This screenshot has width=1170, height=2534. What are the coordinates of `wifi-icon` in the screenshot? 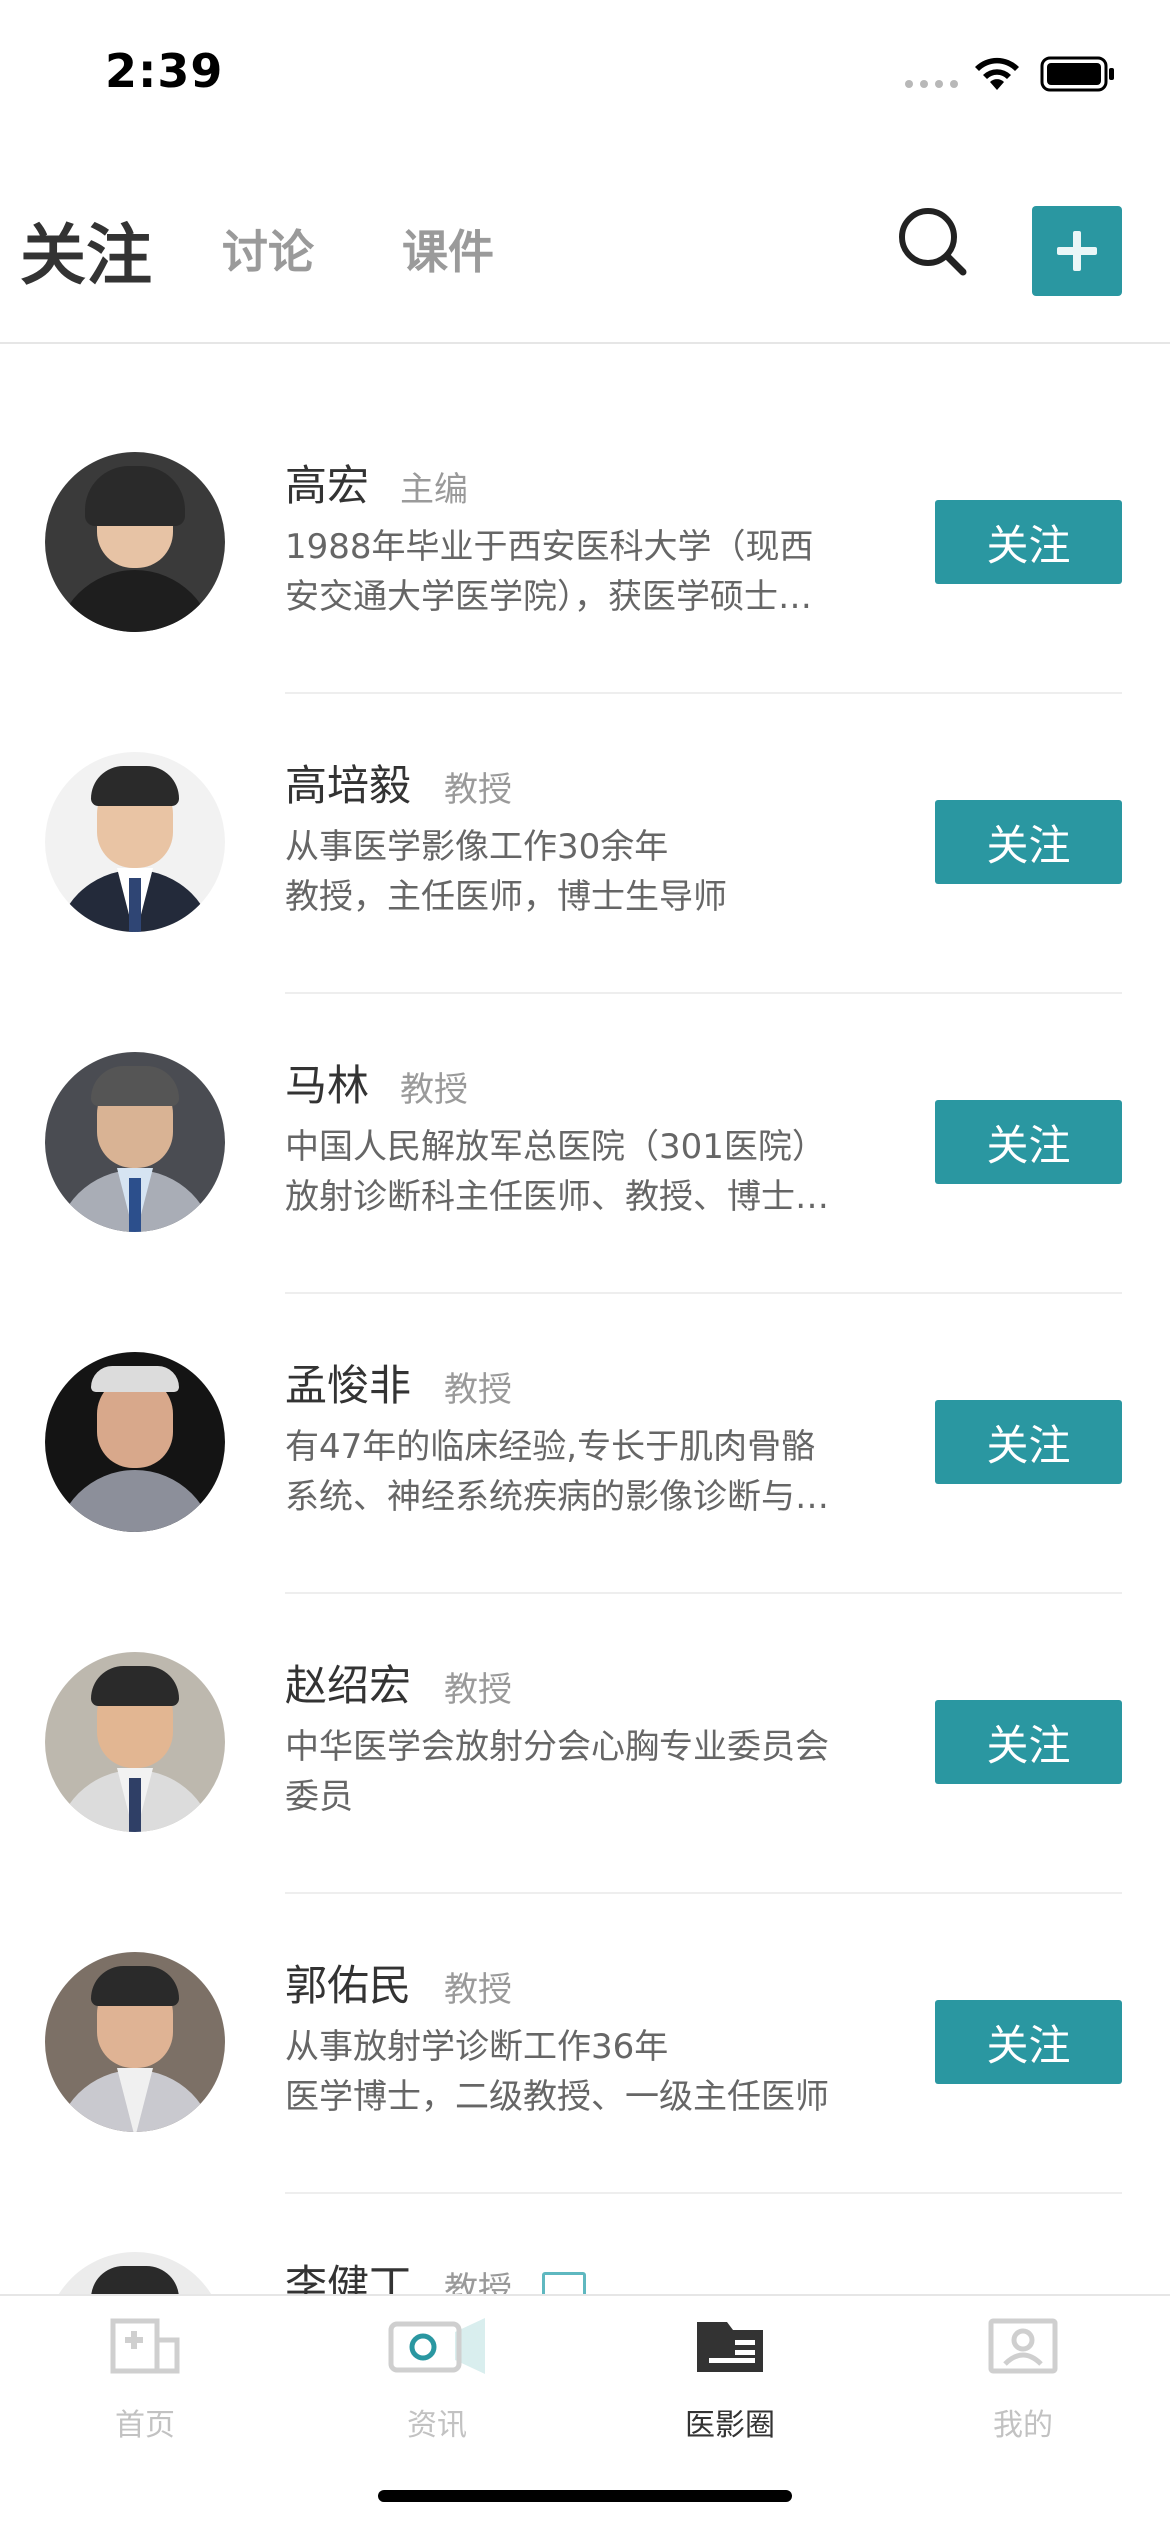 It's located at (997, 73).